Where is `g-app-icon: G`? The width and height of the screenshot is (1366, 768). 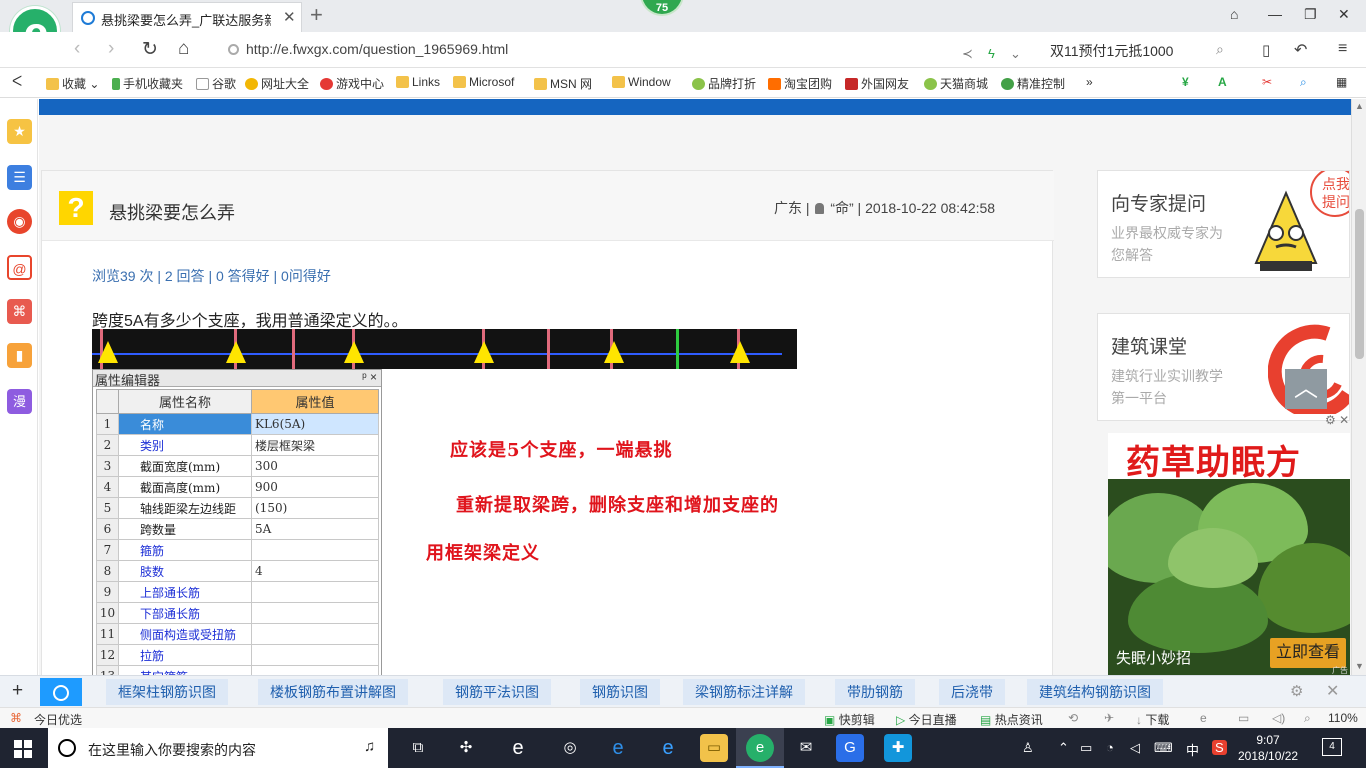 g-app-icon: G is located at coordinates (850, 748).